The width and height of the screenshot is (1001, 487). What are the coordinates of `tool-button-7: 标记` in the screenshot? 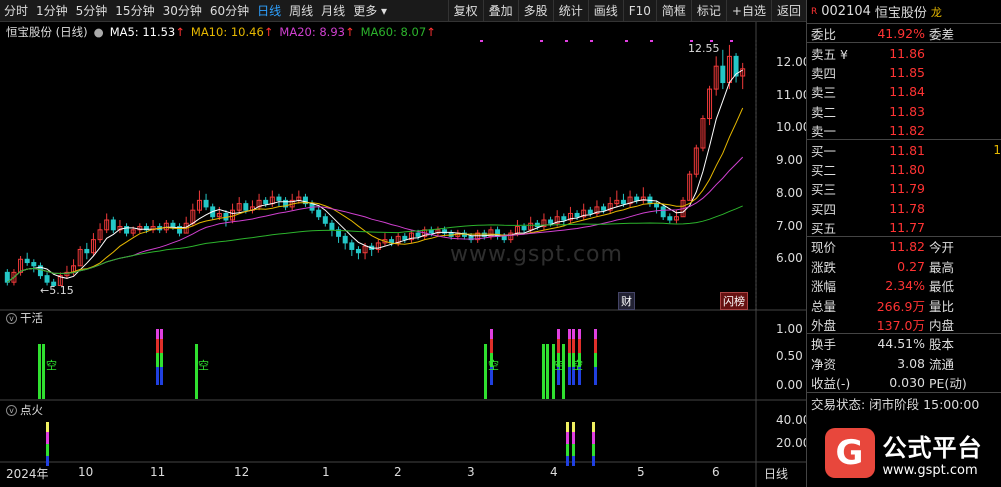 It's located at (708, 10).